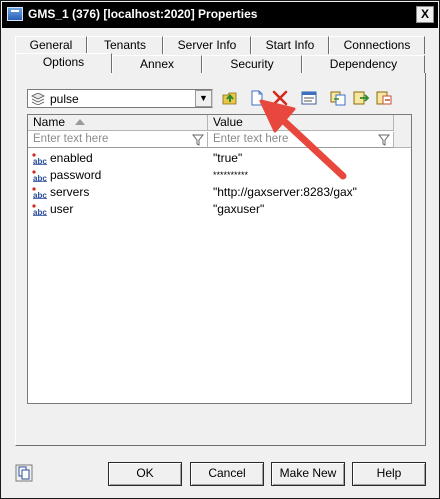 The width and height of the screenshot is (440, 499). Describe the element at coordinates (230, 98) in the screenshot. I see `folder-up-icon` at that location.